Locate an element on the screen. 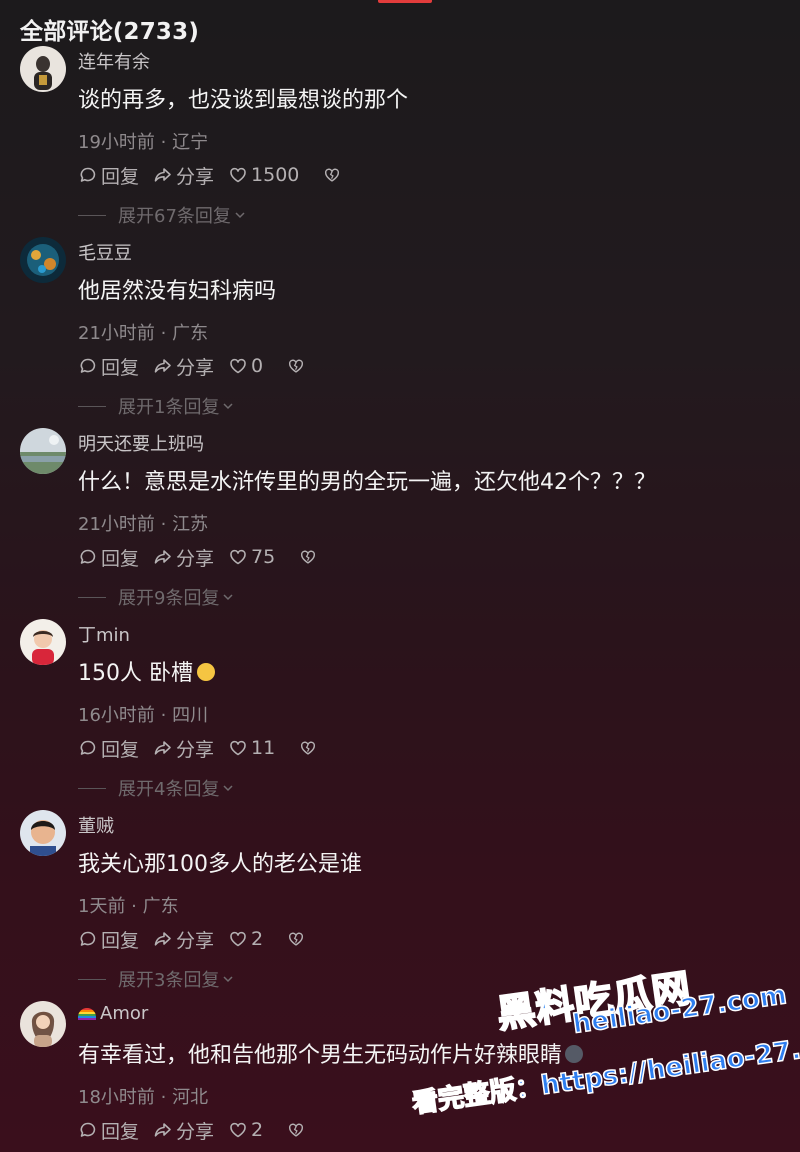 The height and width of the screenshot is (1152, 800). comment-actions: 回复 分享 0 is located at coordinates (200, 366).